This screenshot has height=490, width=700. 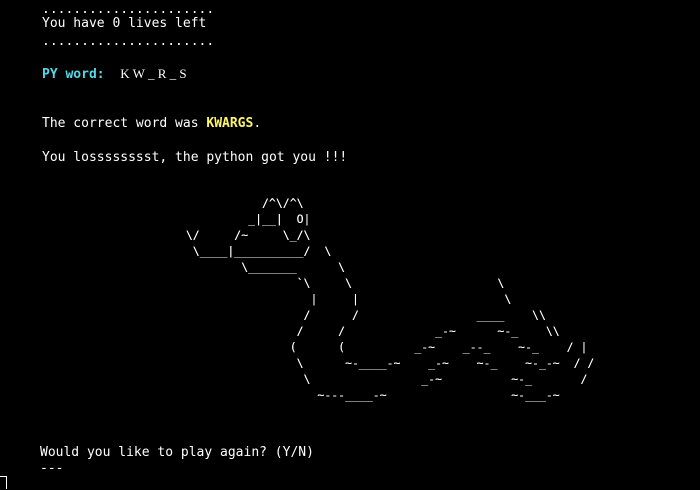 What do you see at coordinates (195, 157) in the screenshot?
I see `lose-message: You losssssssst, the python got you !!!` at bounding box center [195, 157].